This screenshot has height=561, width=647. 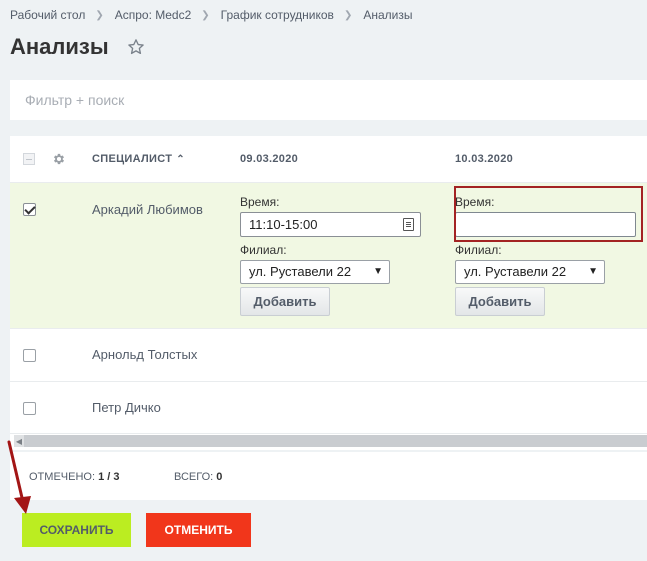 I want to click on specialist-name: Петр Дичко, so click(x=126, y=407).